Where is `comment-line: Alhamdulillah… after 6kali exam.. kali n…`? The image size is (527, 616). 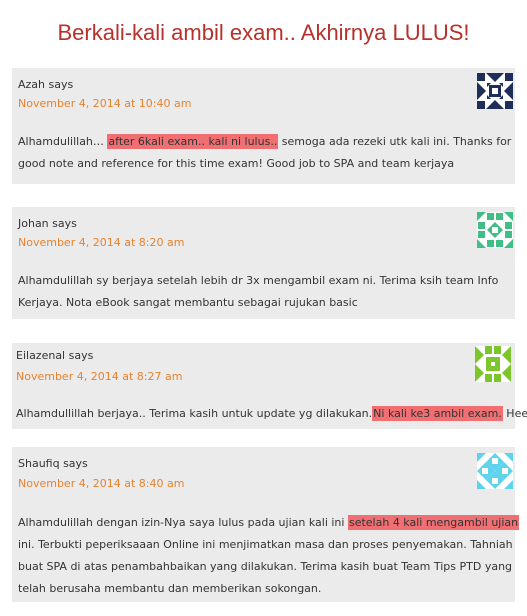
comment-line: Alhamdulillah… after 6kali exam.. kali n… is located at coordinates (265, 141).